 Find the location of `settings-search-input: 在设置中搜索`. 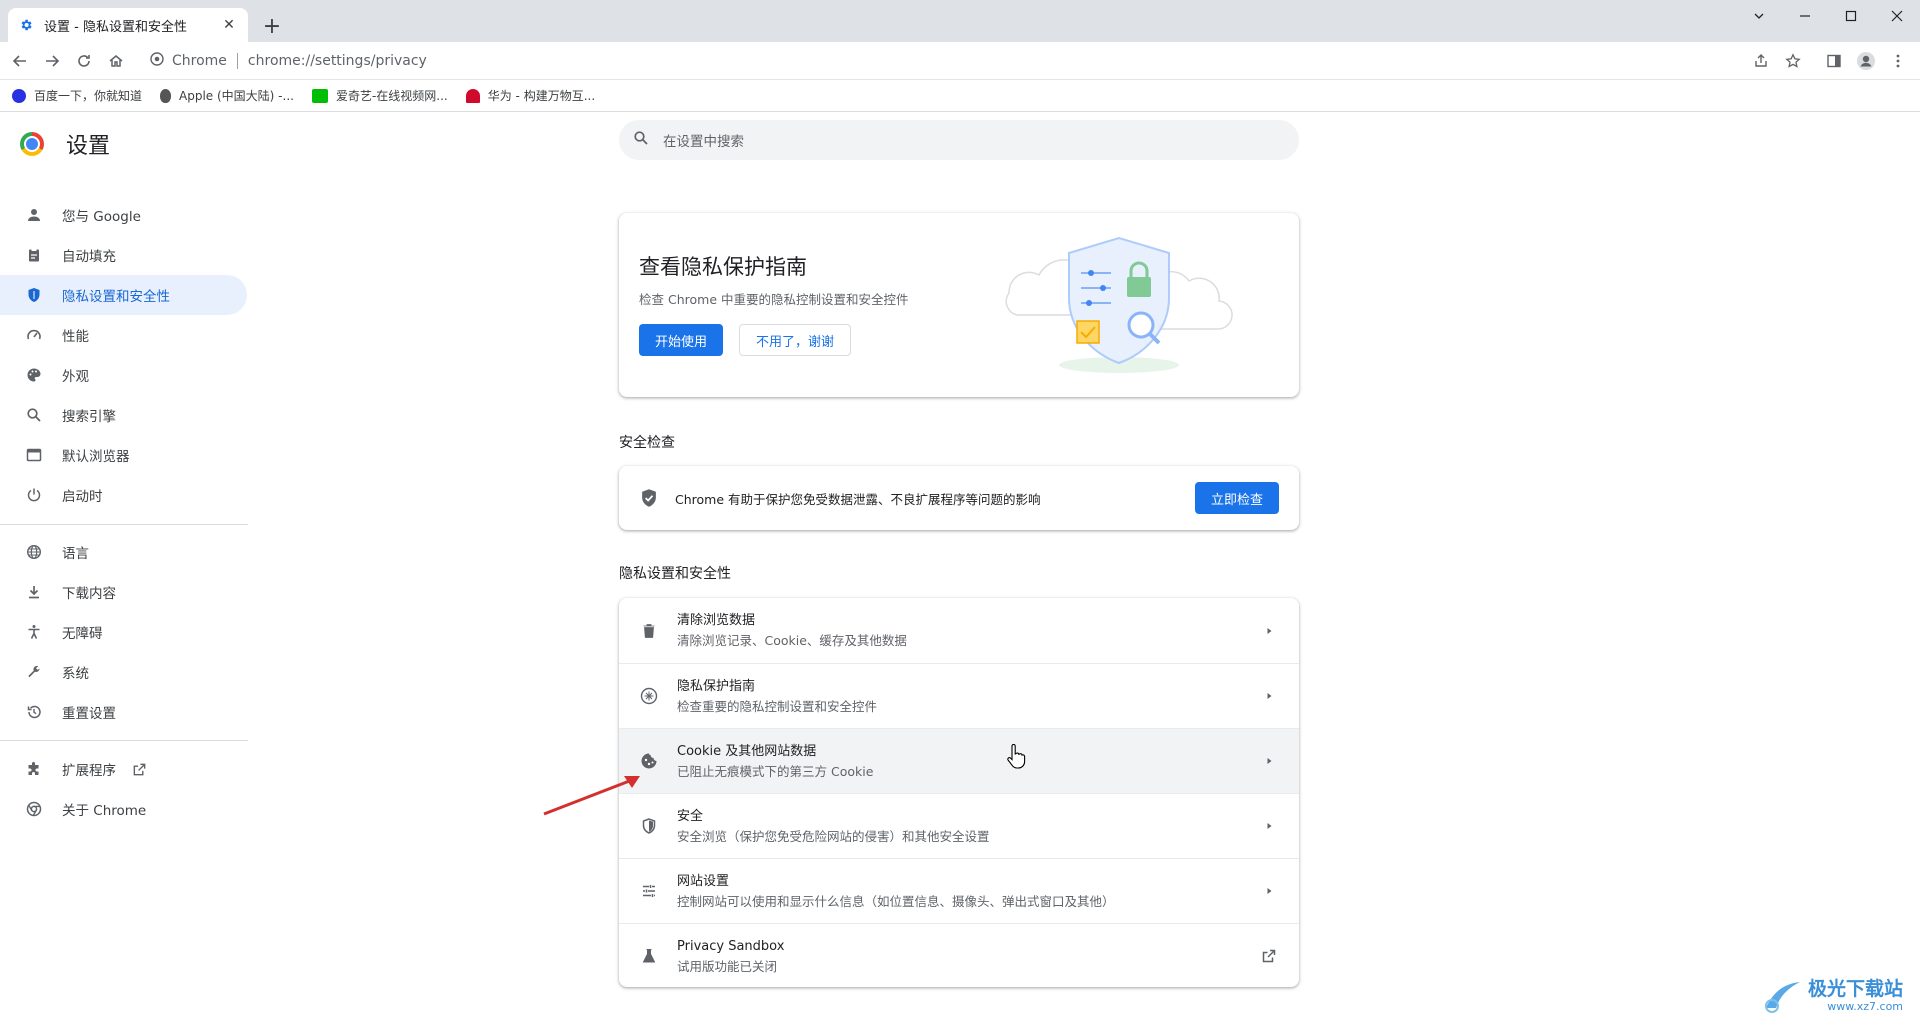

settings-search-input: 在设置中搜索 is located at coordinates (959, 140).